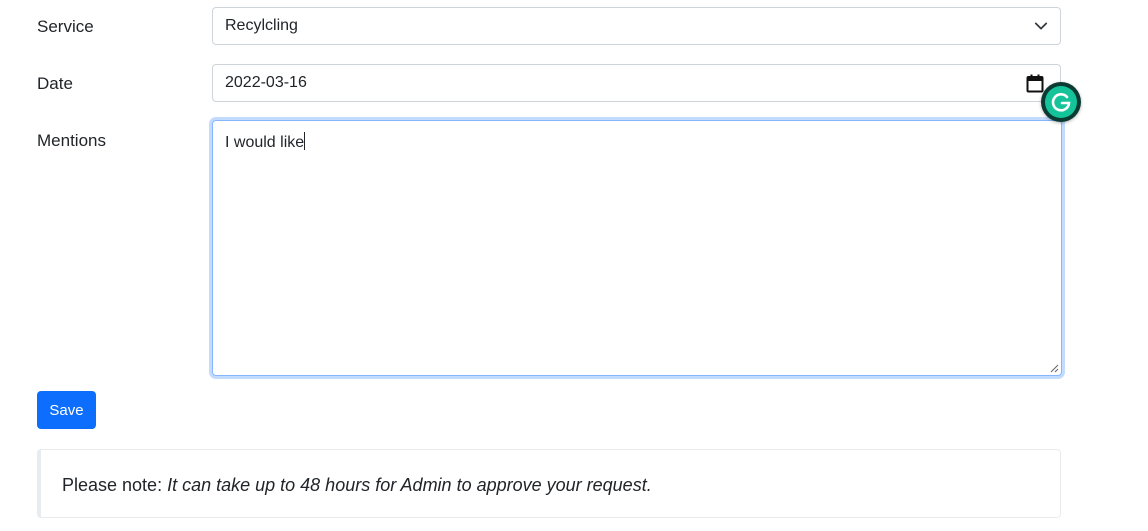 This screenshot has height=531, width=1148. What do you see at coordinates (636, 26) in the screenshot?
I see `service-select: Recylcling` at bounding box center [636, 26].